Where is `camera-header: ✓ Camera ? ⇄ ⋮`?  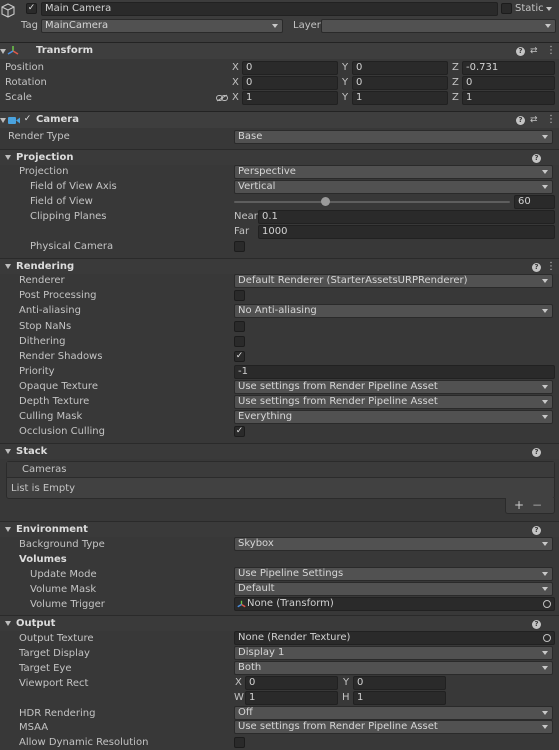
camera-header: ✓ Camera ? ⇄ ⋮ is located at coordinates (279, 119).